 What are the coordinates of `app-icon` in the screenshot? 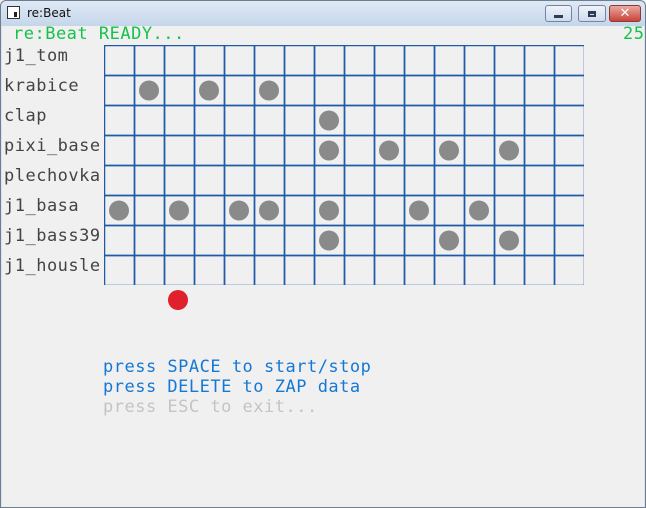 It's located at (13, 12).